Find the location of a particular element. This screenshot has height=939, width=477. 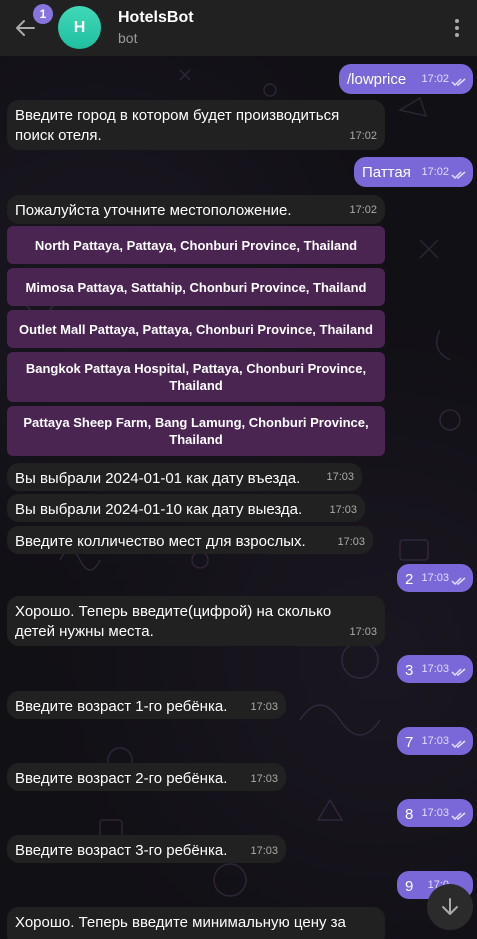

more-vertical-icon is located at coordinates (457, 21).